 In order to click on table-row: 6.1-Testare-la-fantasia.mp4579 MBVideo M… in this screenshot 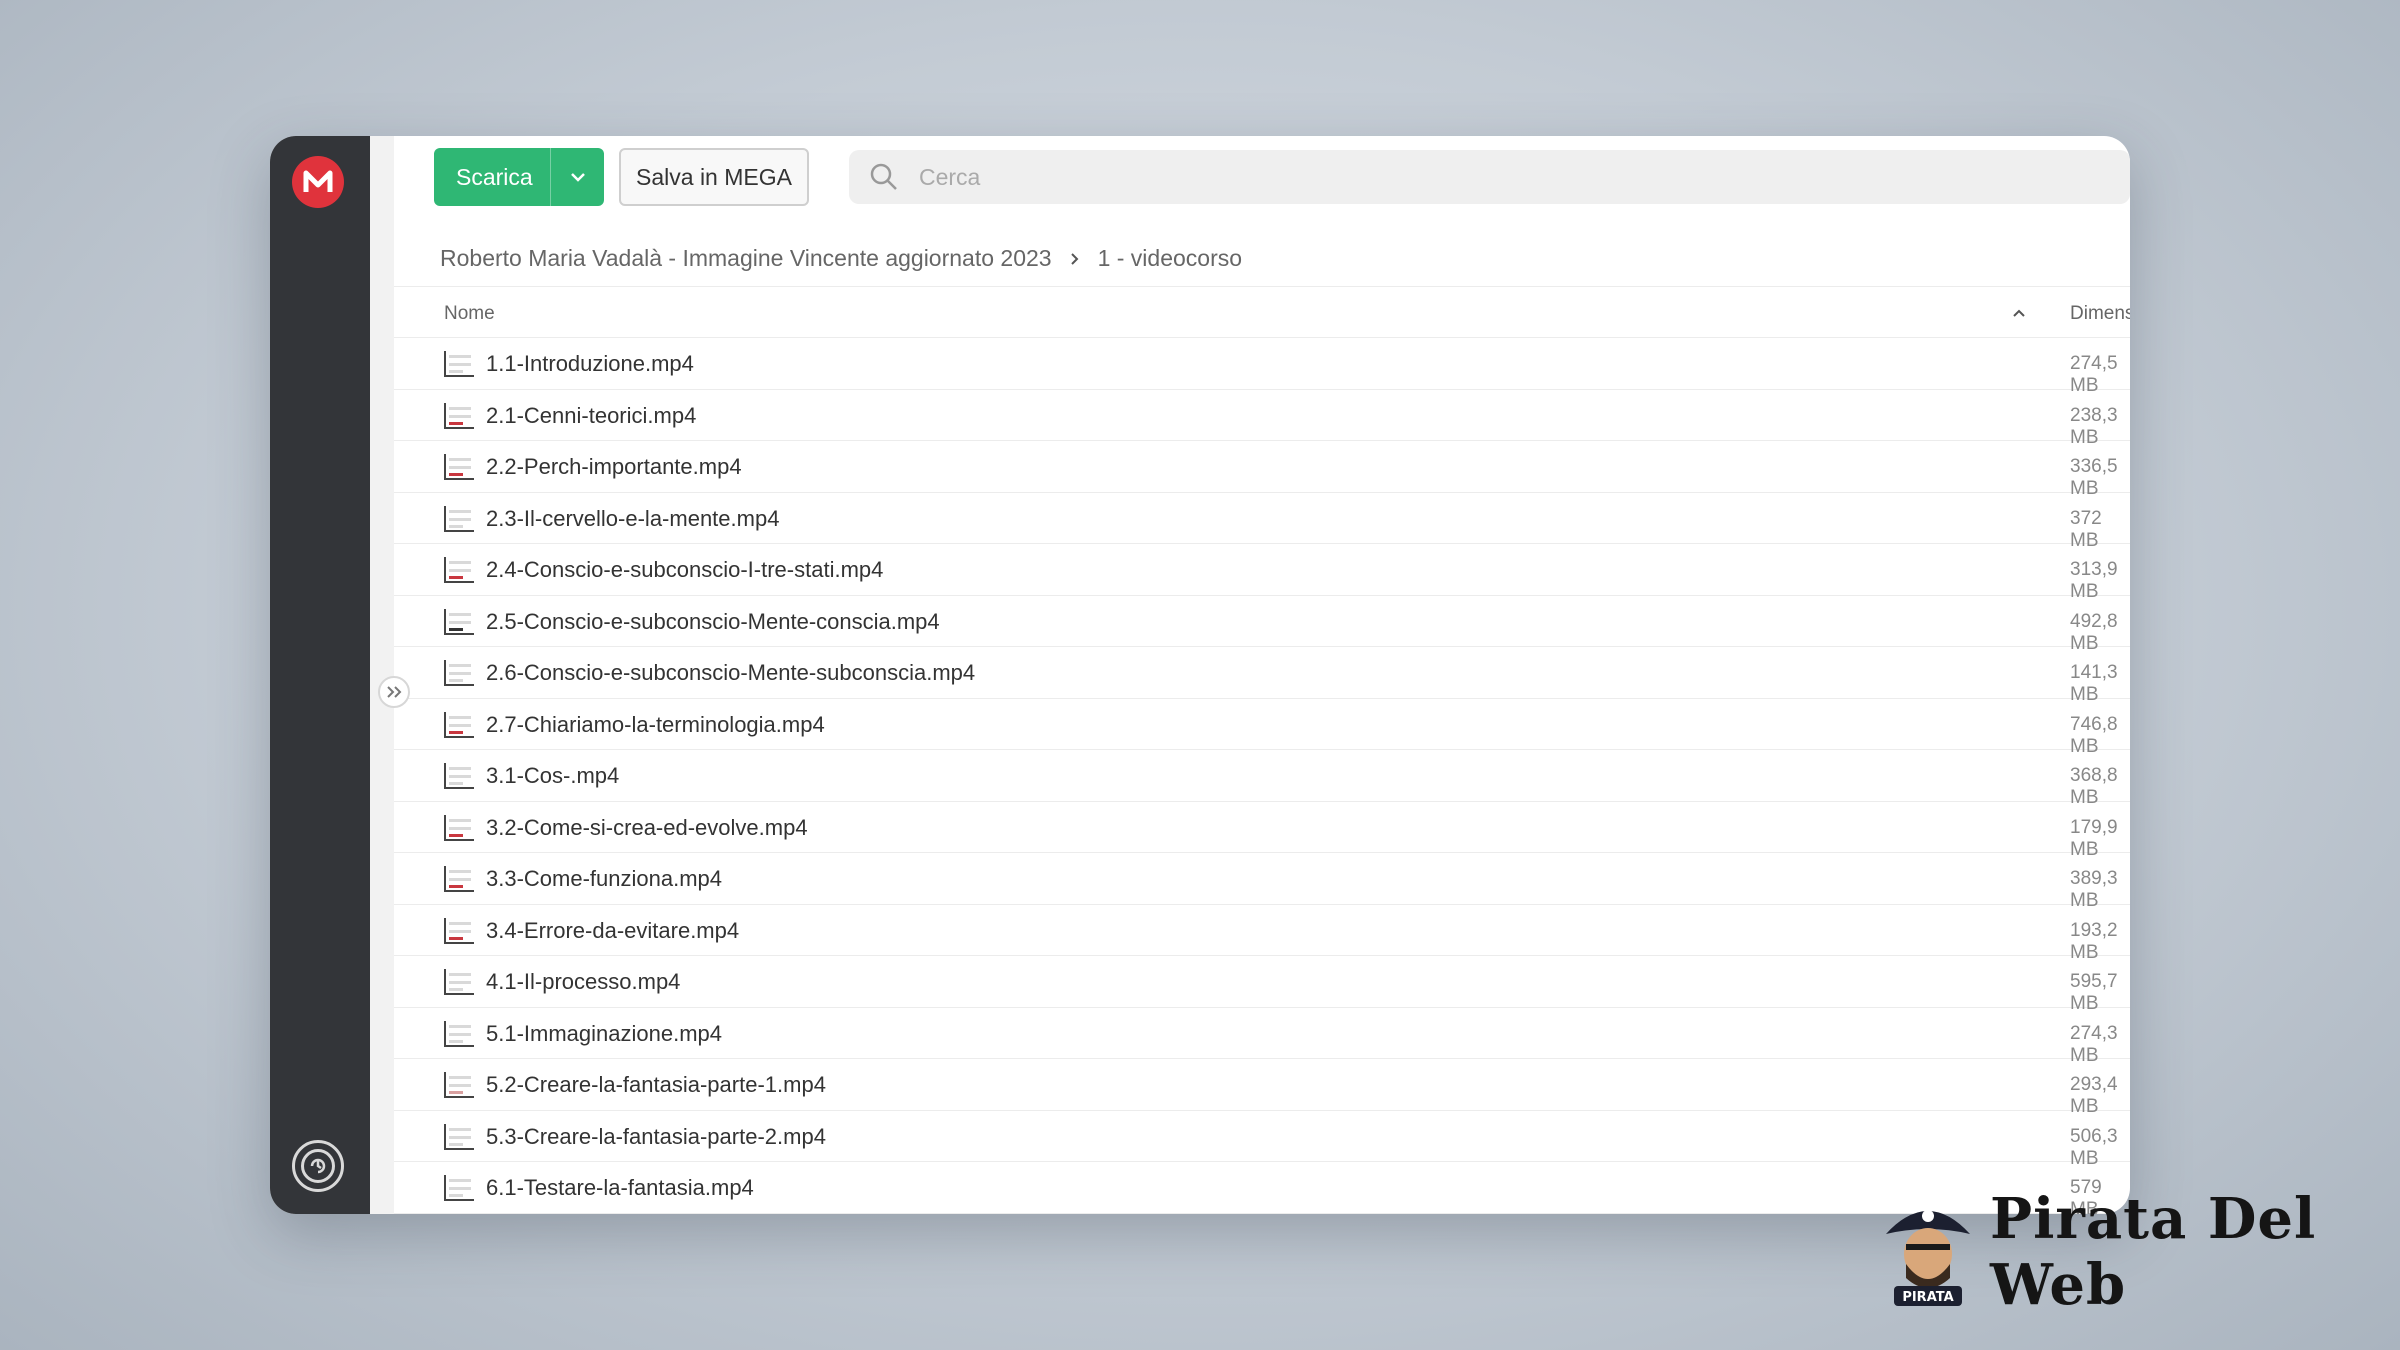, I will do `click(1262, 1188)`.